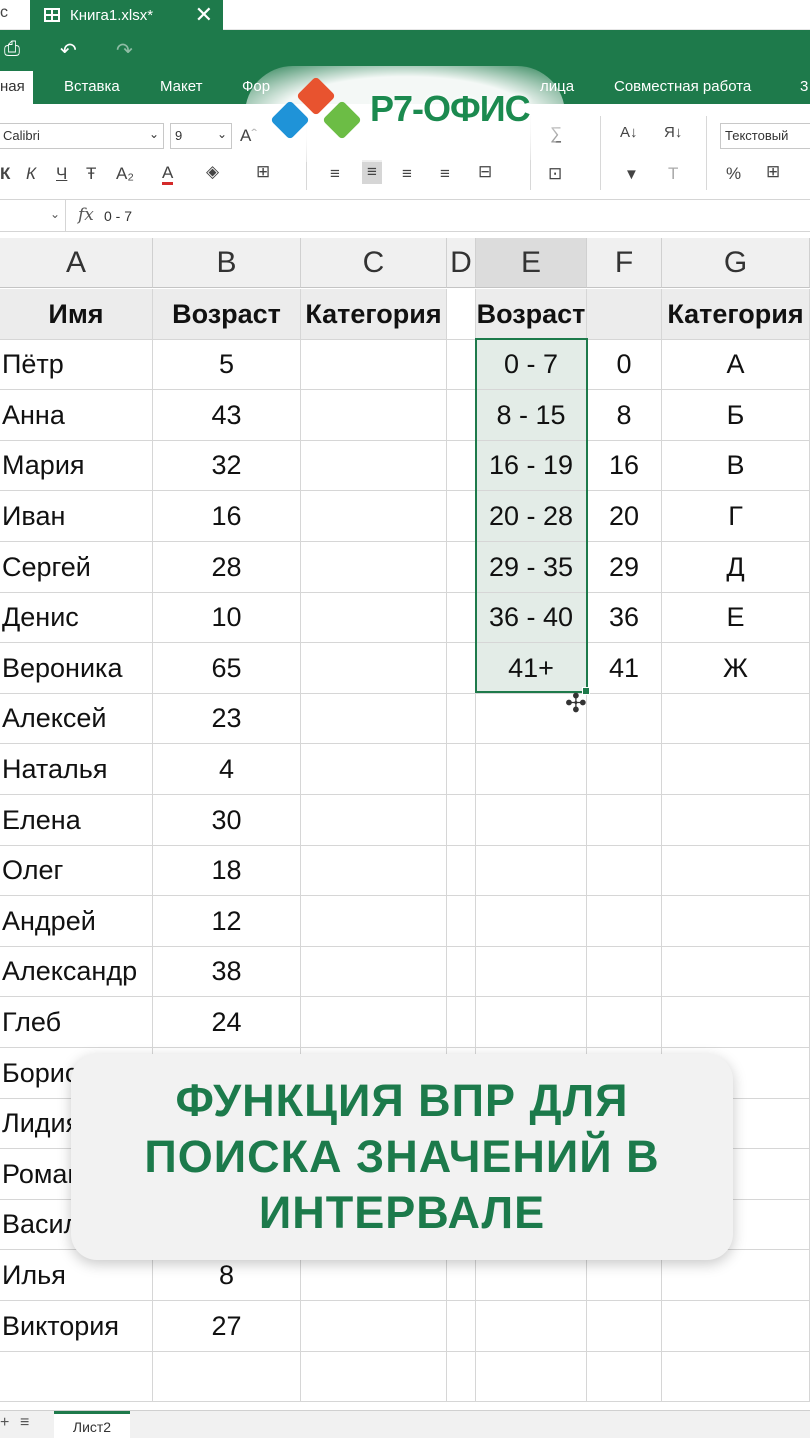 Image resolution: width=810 pixels, height=1438 pixels. I want to click on align-left-icon: ≡, so click(335, 174).